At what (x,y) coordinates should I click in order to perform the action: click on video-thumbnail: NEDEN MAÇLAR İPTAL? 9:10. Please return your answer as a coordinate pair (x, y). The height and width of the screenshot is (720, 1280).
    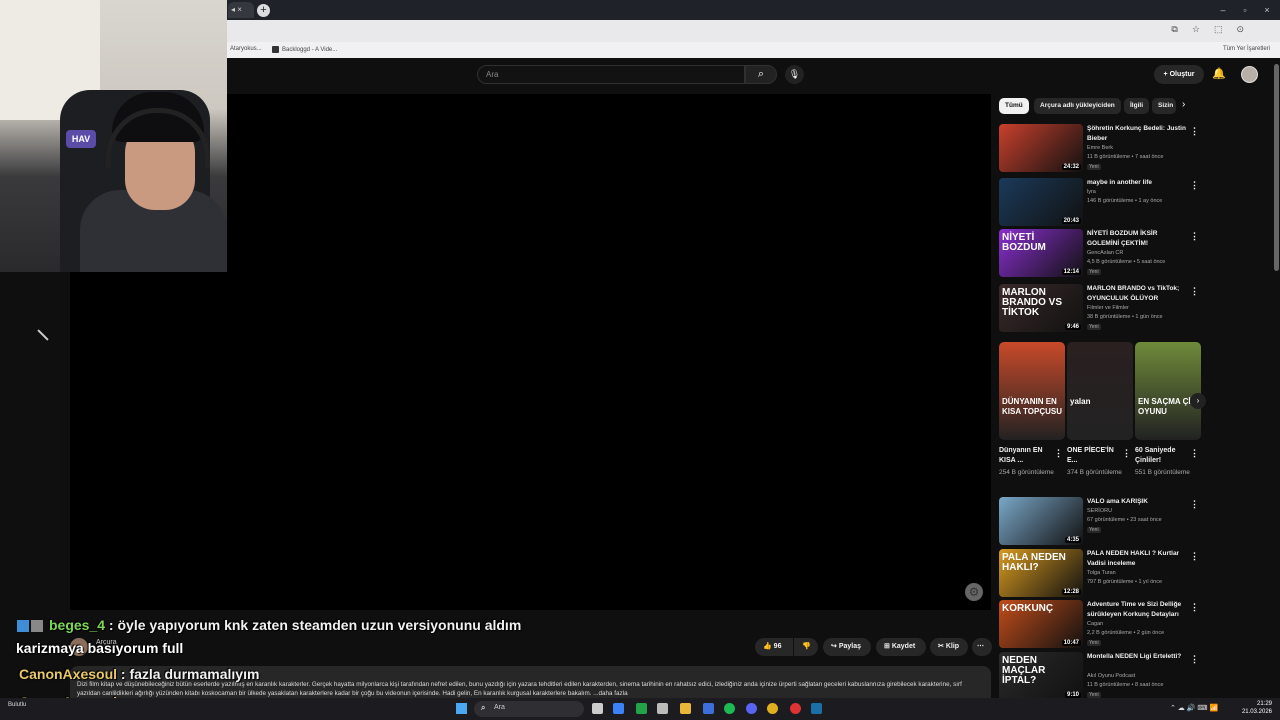
    Looking at the image, I should click on (1041, 676).